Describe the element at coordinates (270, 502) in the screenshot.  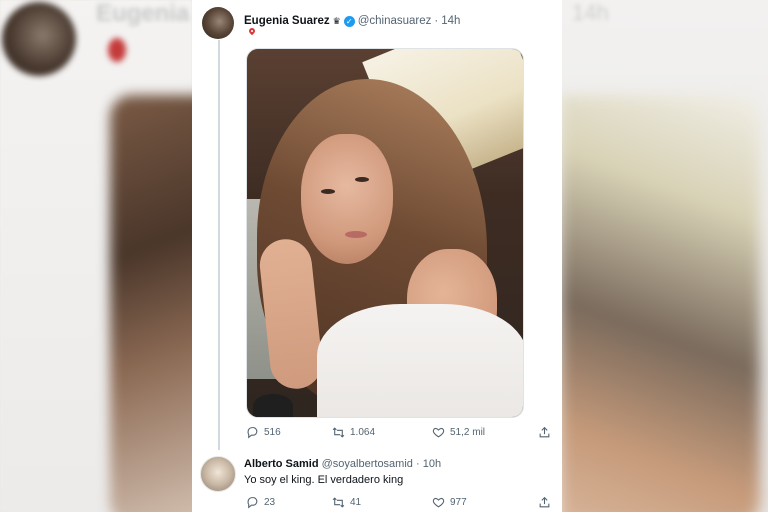
I see `reply-reply-count: 23` at that location.